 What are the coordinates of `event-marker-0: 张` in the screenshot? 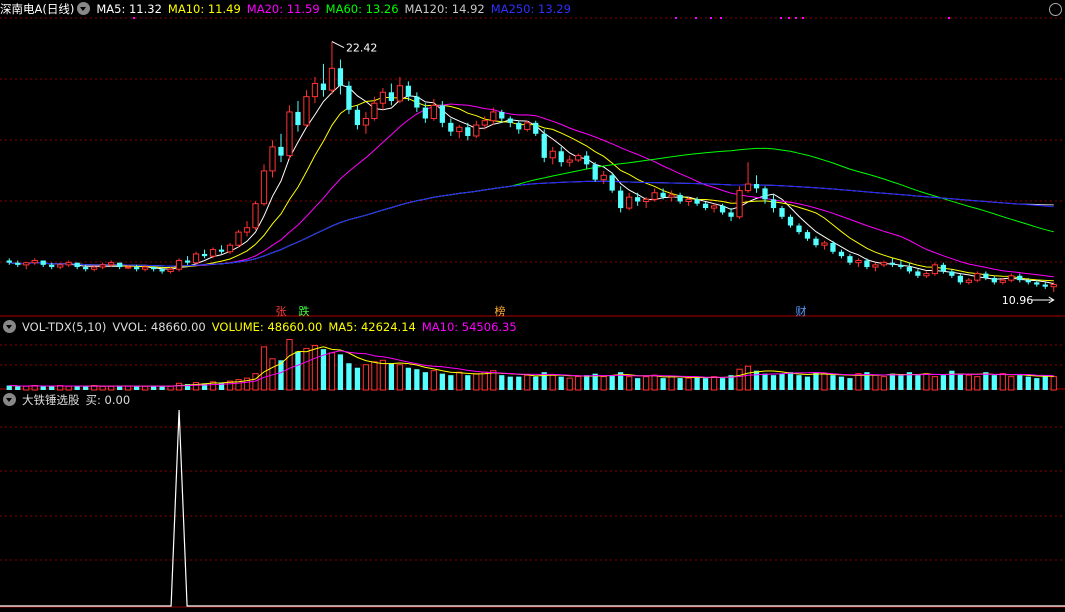 It's located at (281, 311).